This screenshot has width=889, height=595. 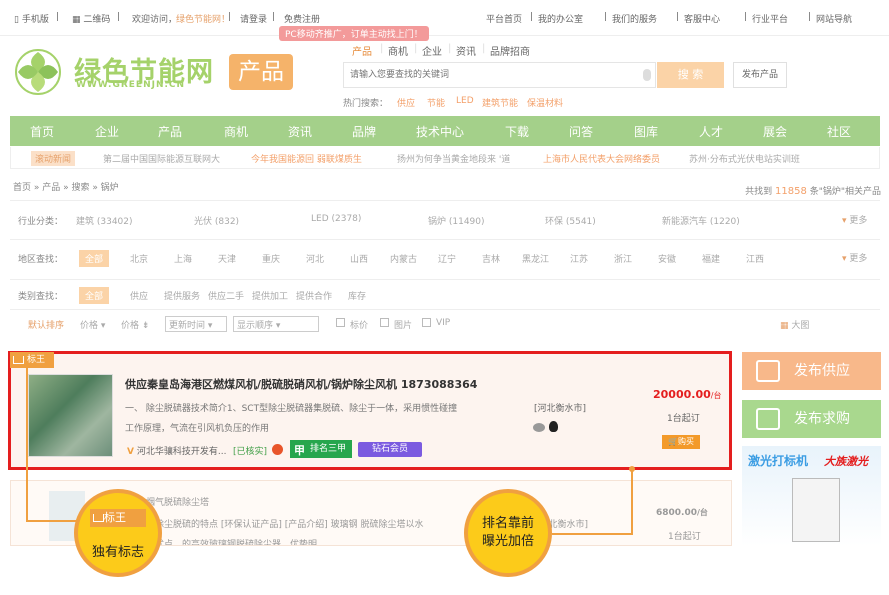 I want to click on search-tab-business: 商机, so click(x=398, y=50).